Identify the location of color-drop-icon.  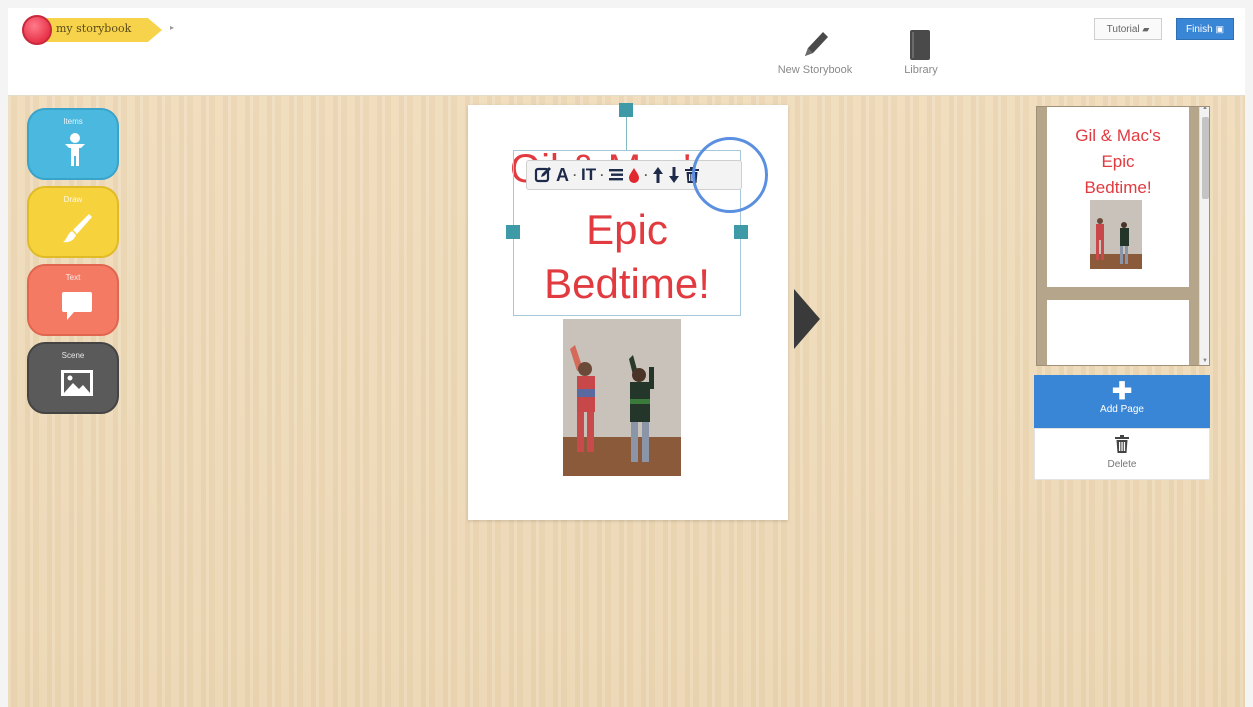
(634, 175).